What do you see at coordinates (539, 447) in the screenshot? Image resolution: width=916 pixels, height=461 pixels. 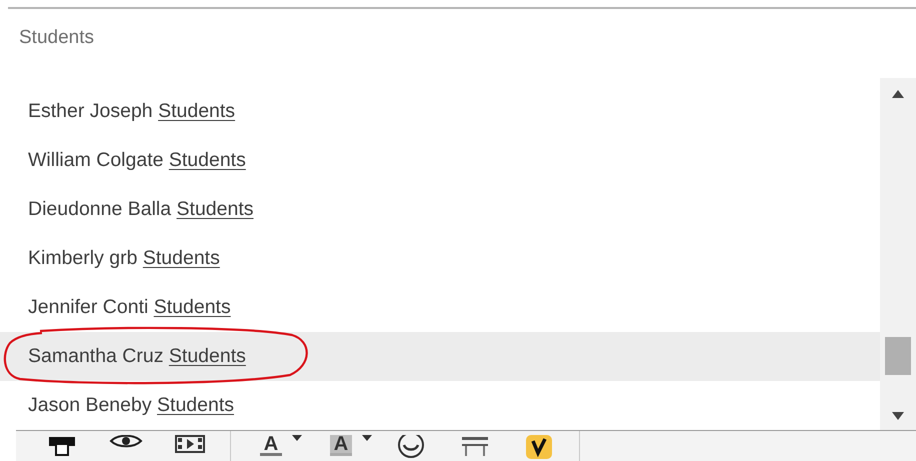 I see `check-icon` at bounding box center [539, 447].